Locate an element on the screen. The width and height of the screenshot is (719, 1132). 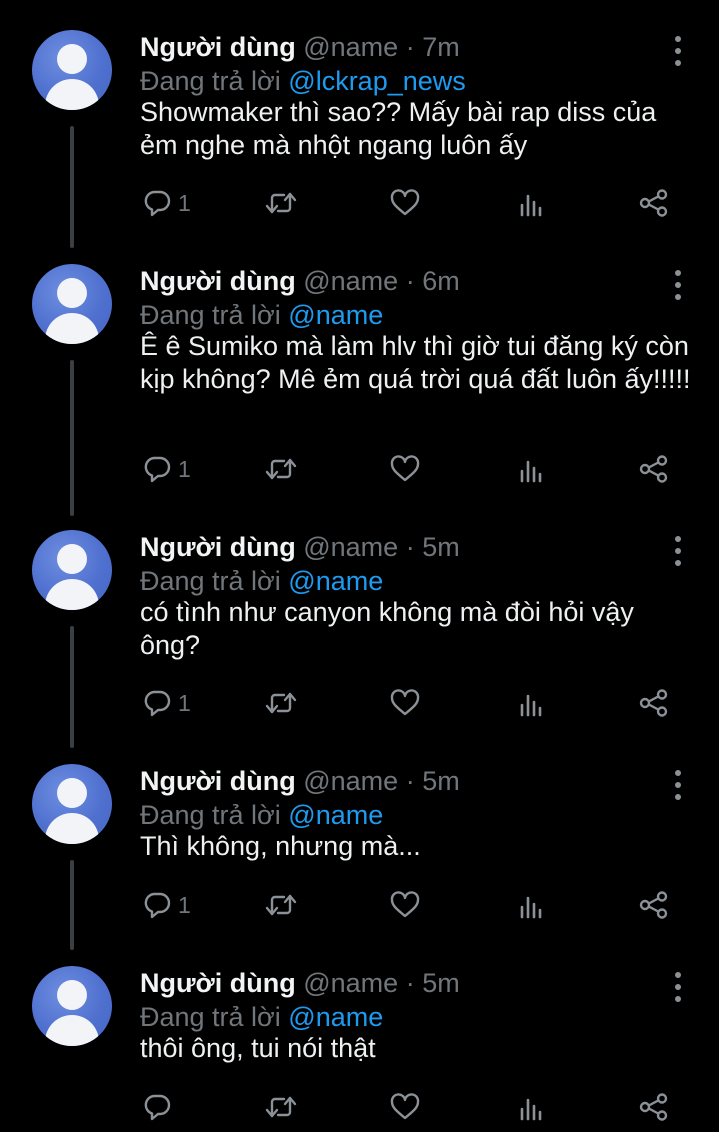
action-bar is located at coordinates (359, 1107).